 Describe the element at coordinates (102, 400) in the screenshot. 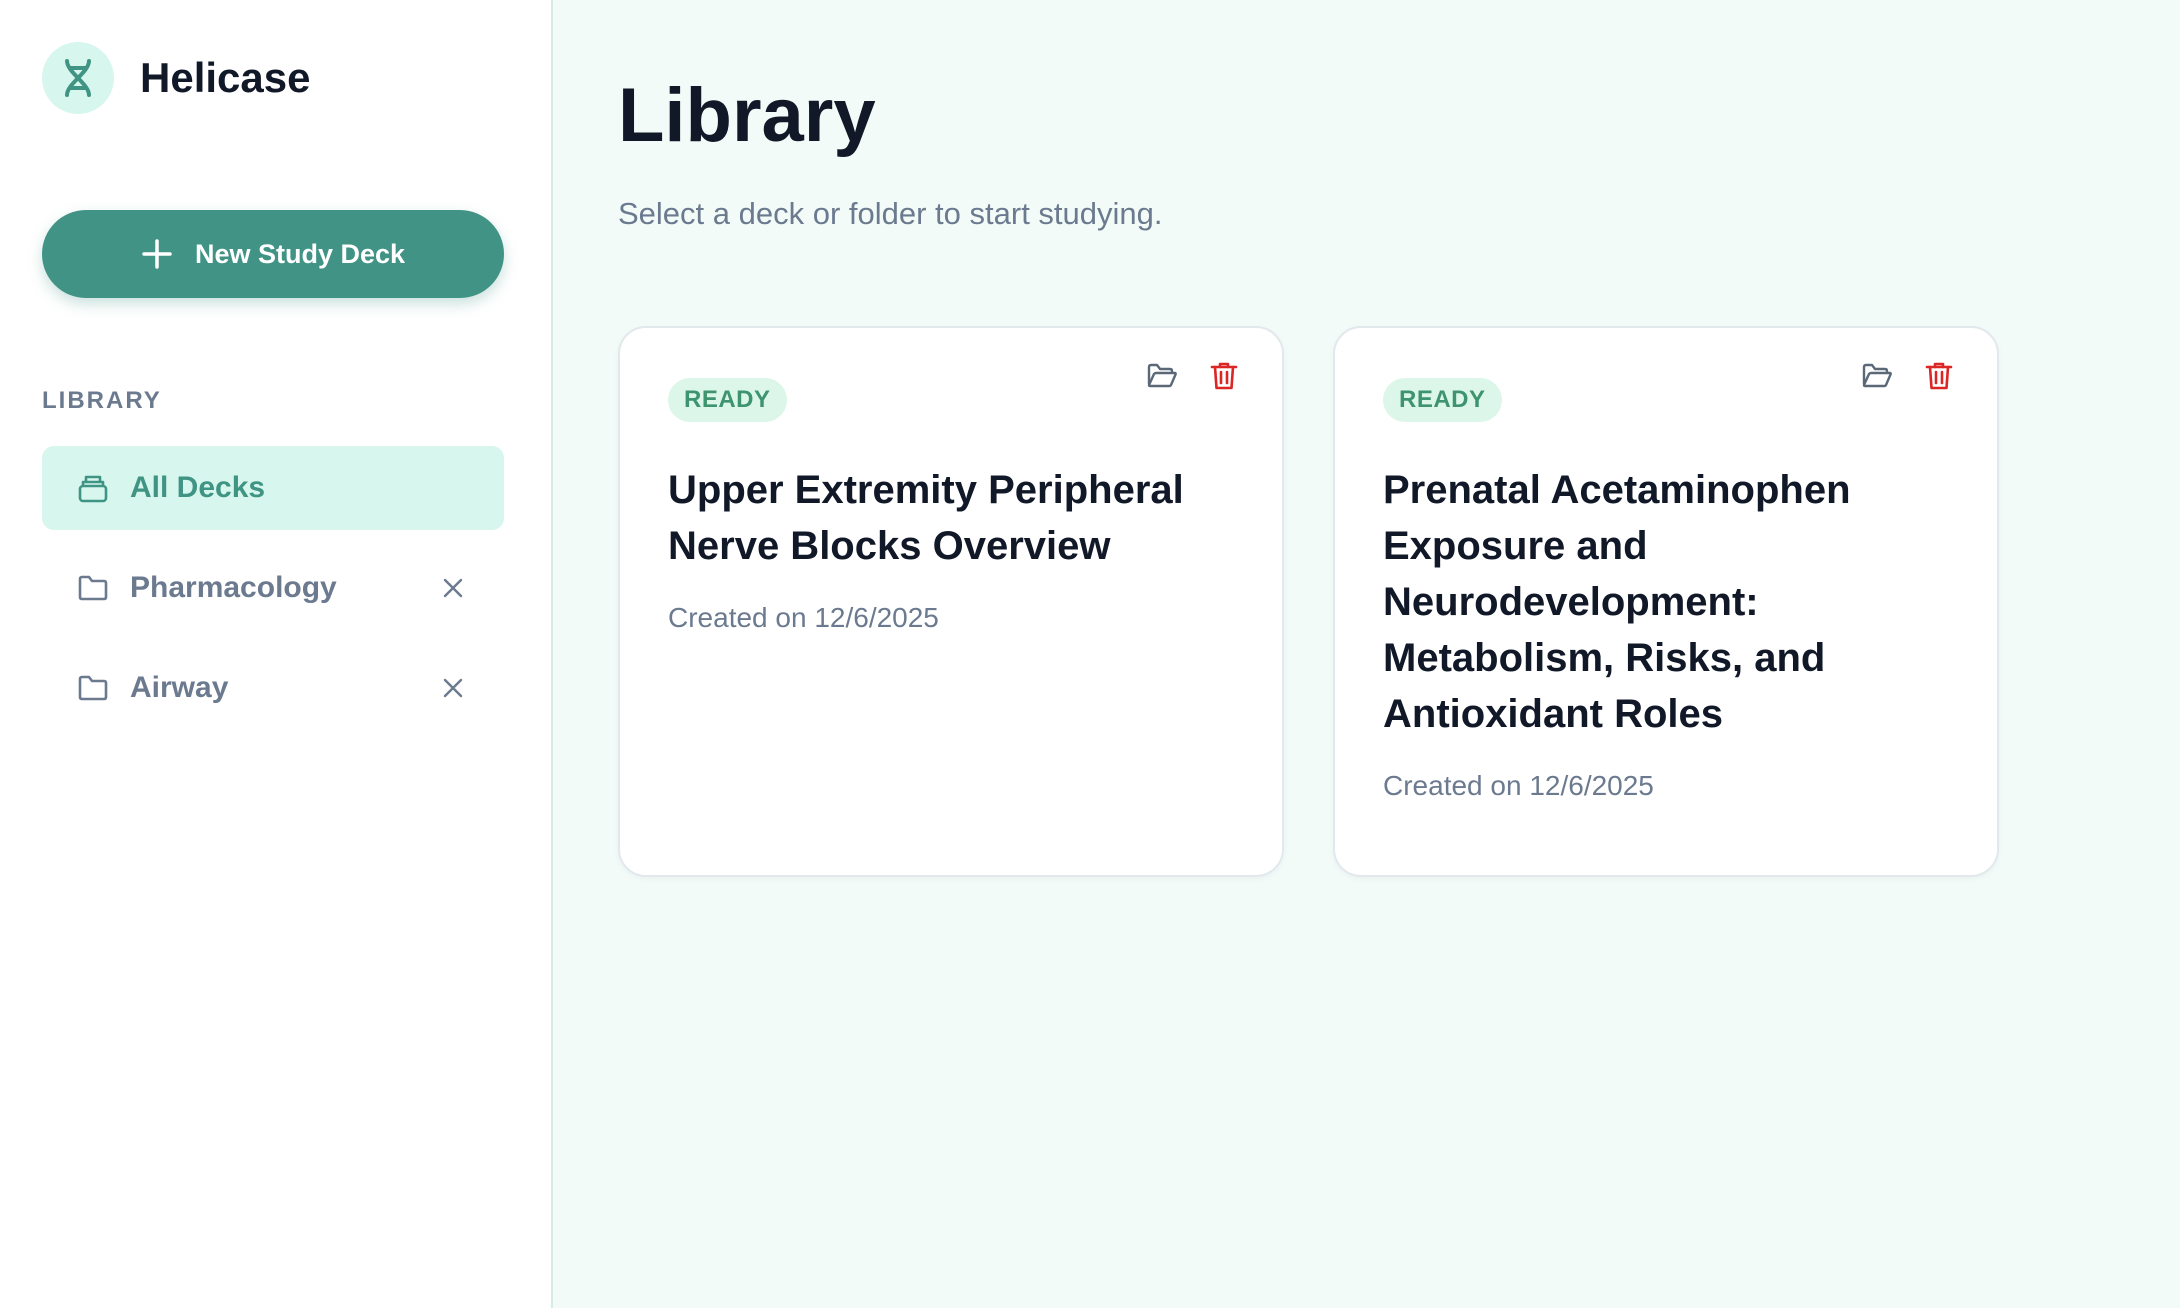

I see `library-section-label: LIBRARY` at that location.